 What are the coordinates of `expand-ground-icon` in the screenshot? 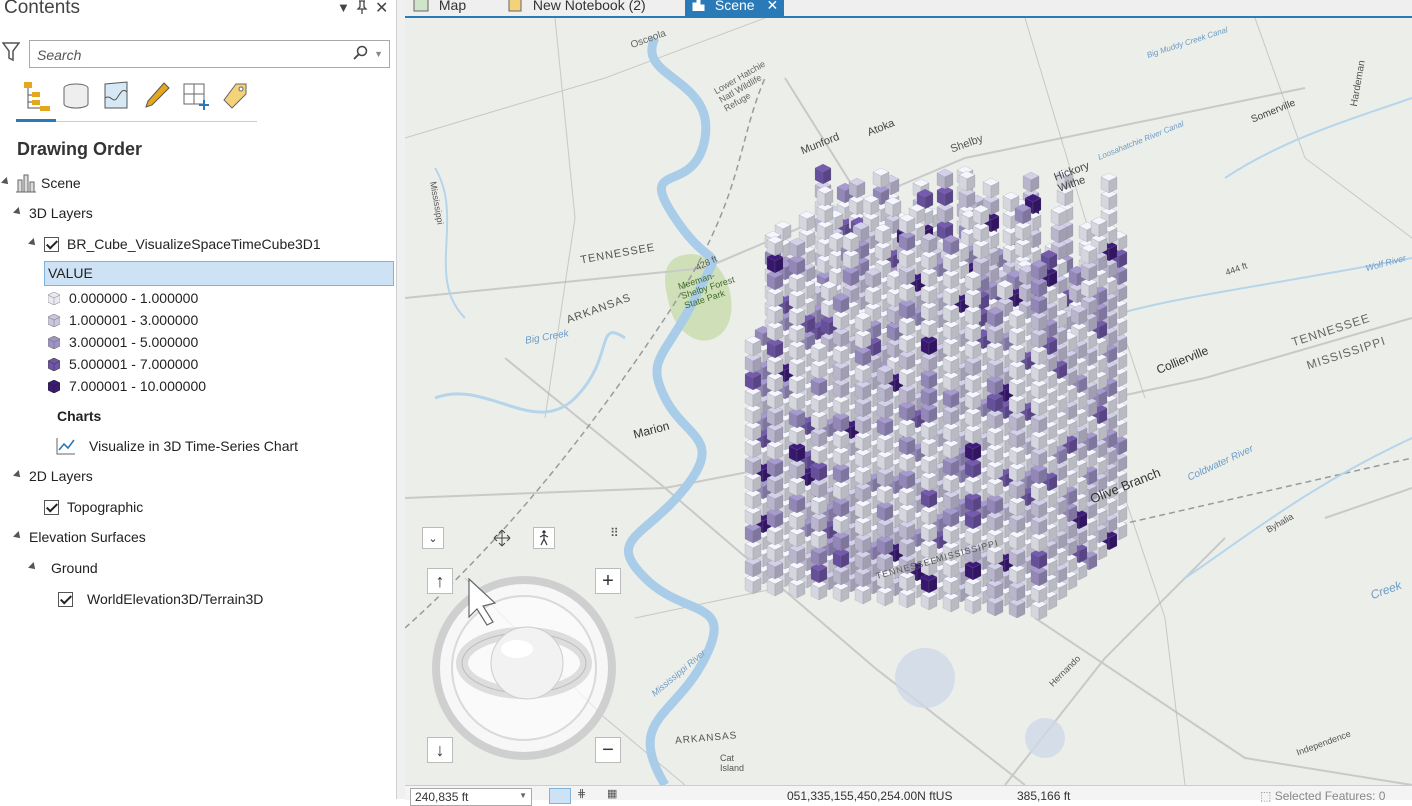 It's located at (33, 567).